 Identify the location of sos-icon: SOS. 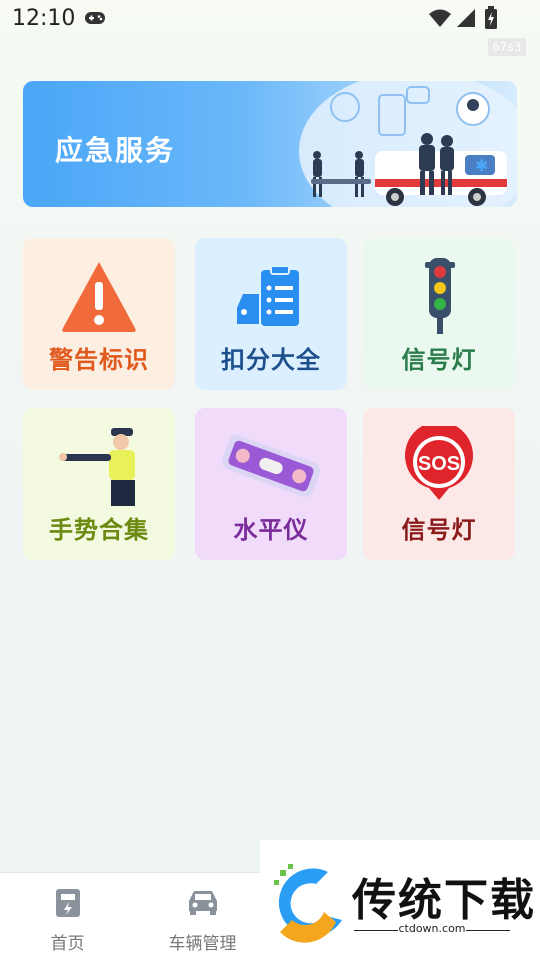
(439, 463).